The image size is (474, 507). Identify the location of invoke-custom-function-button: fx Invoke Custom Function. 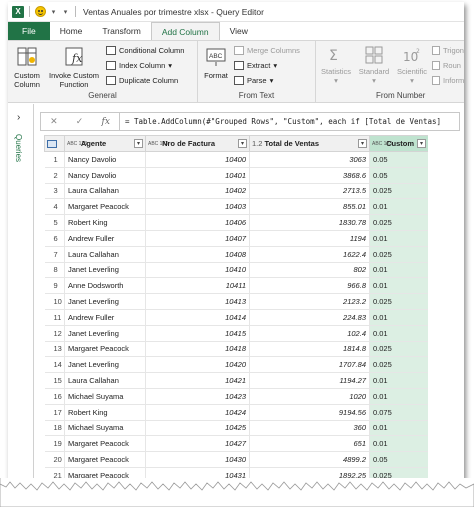
(74, 67).